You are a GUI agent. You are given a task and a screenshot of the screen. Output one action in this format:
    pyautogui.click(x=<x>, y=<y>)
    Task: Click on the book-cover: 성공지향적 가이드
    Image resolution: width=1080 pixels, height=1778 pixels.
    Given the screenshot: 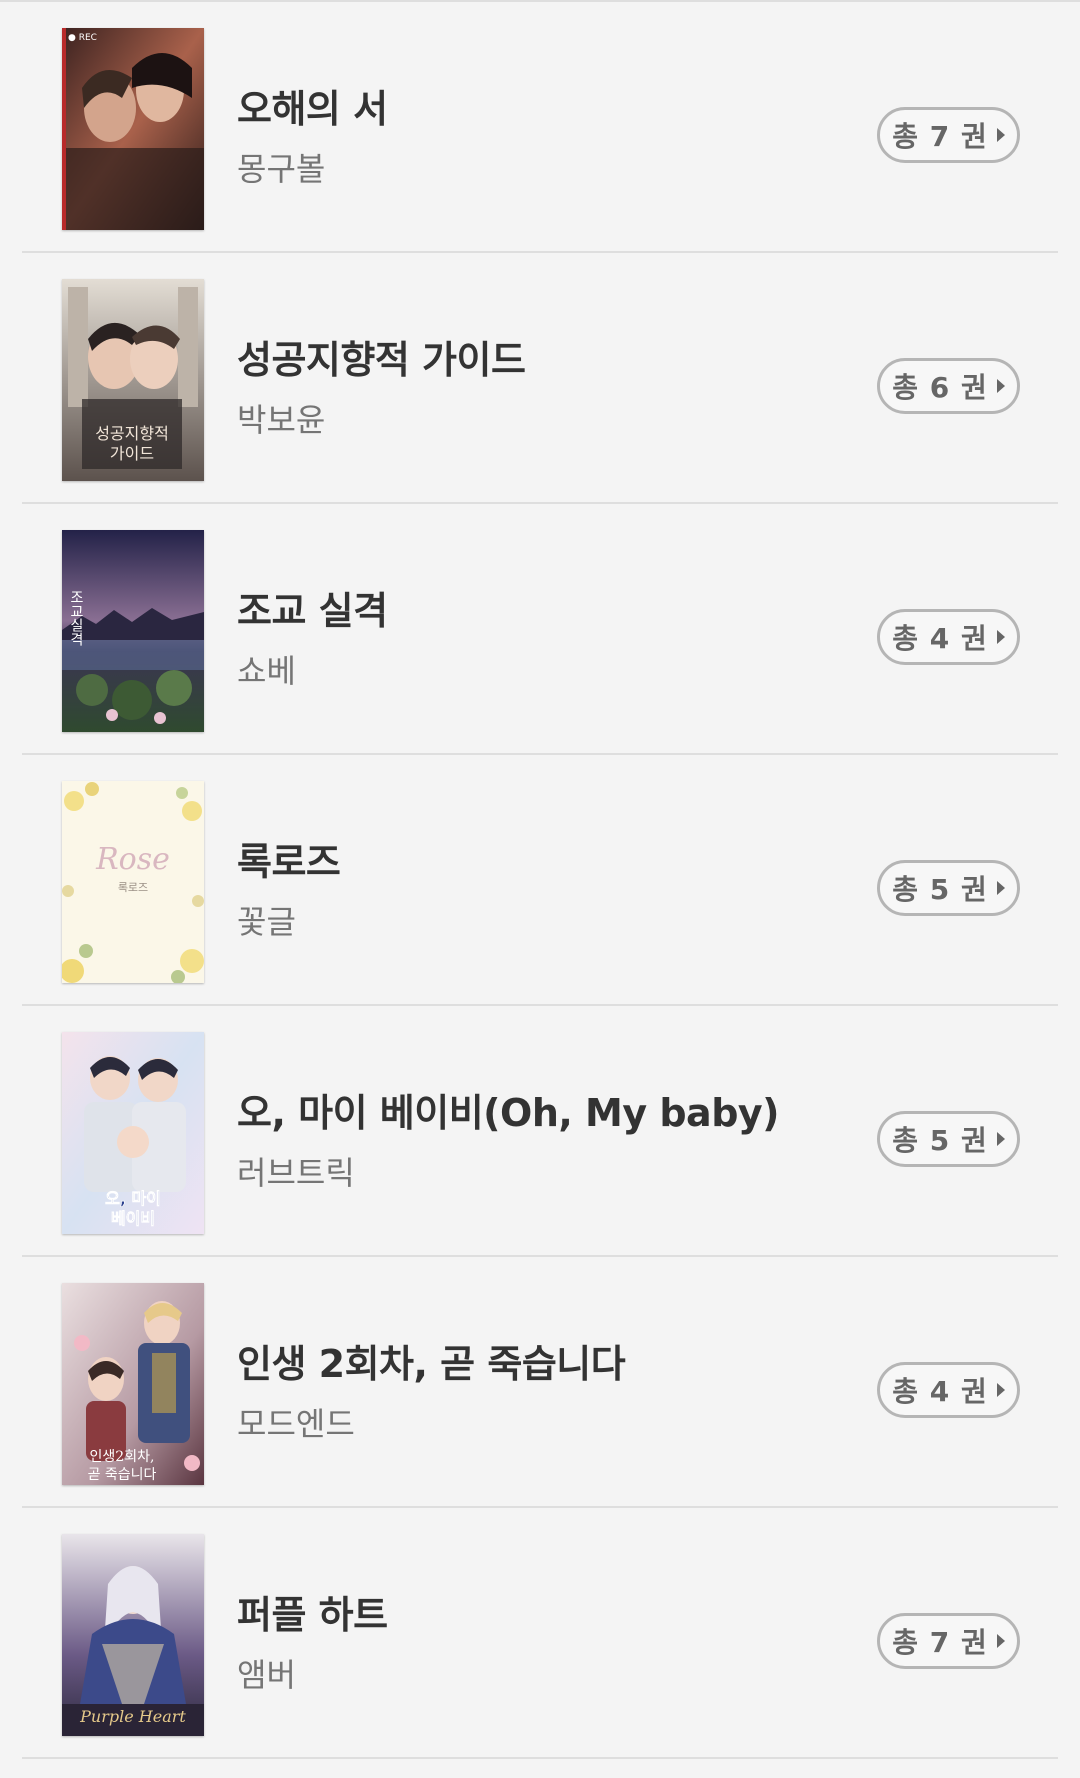 What is the action you would take?
    pyautogui.click(x=133, y=380)
    